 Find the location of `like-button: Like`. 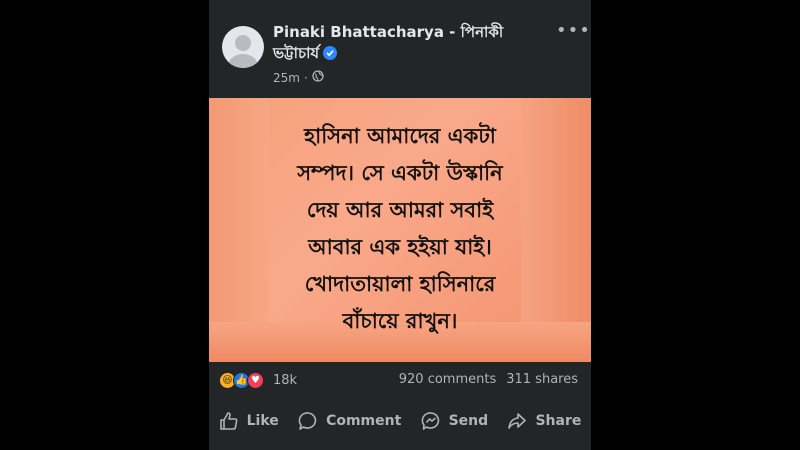

like-button: Like is located at coordinates (249, 421).